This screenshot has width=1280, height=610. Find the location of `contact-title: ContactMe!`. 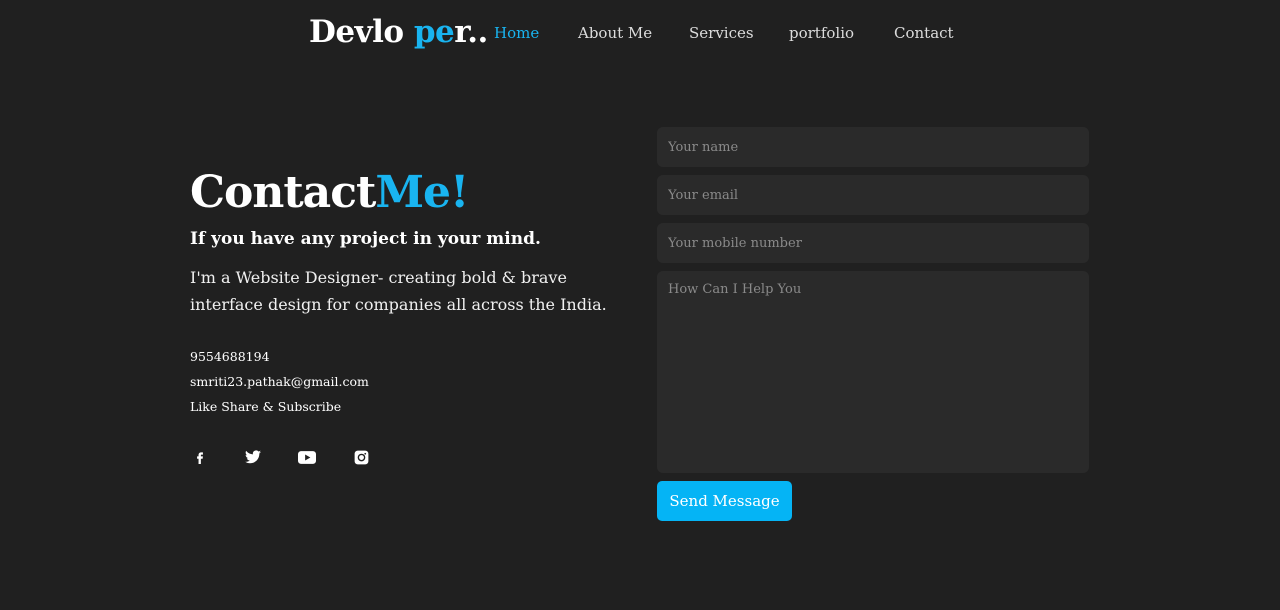

contact-title: ContactMe! is located at coordinates (410, 193).